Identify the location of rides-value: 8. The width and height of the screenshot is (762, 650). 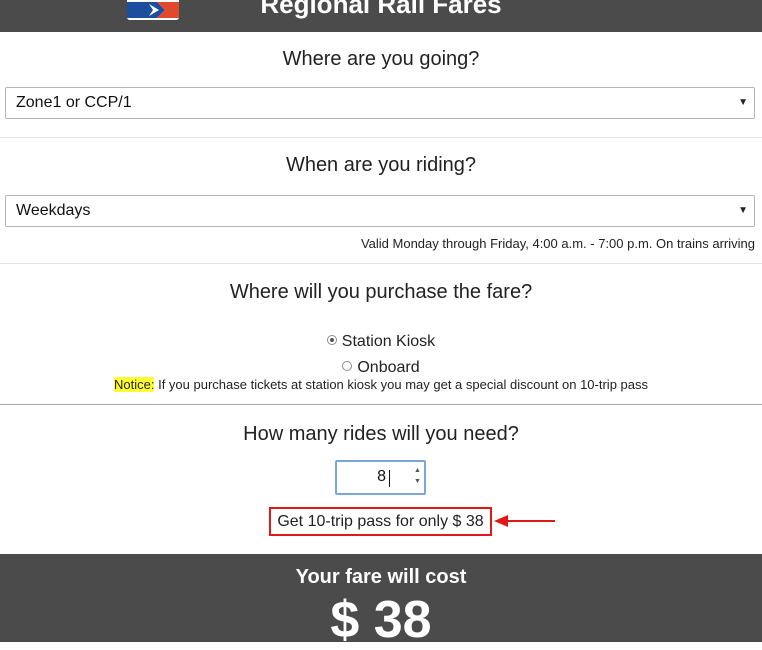
(381, 476).